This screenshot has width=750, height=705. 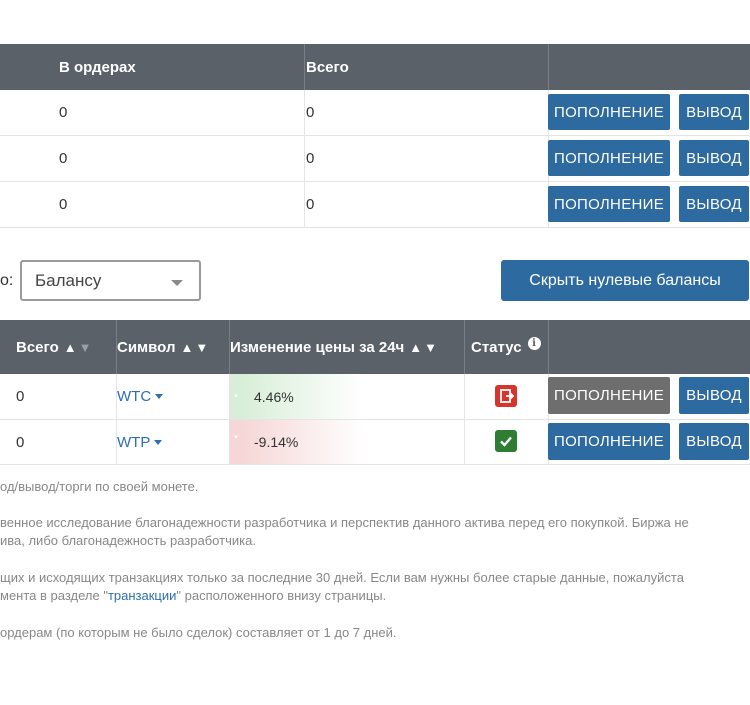 I want to click on header-total: Всего, so click(x=327, y=67).